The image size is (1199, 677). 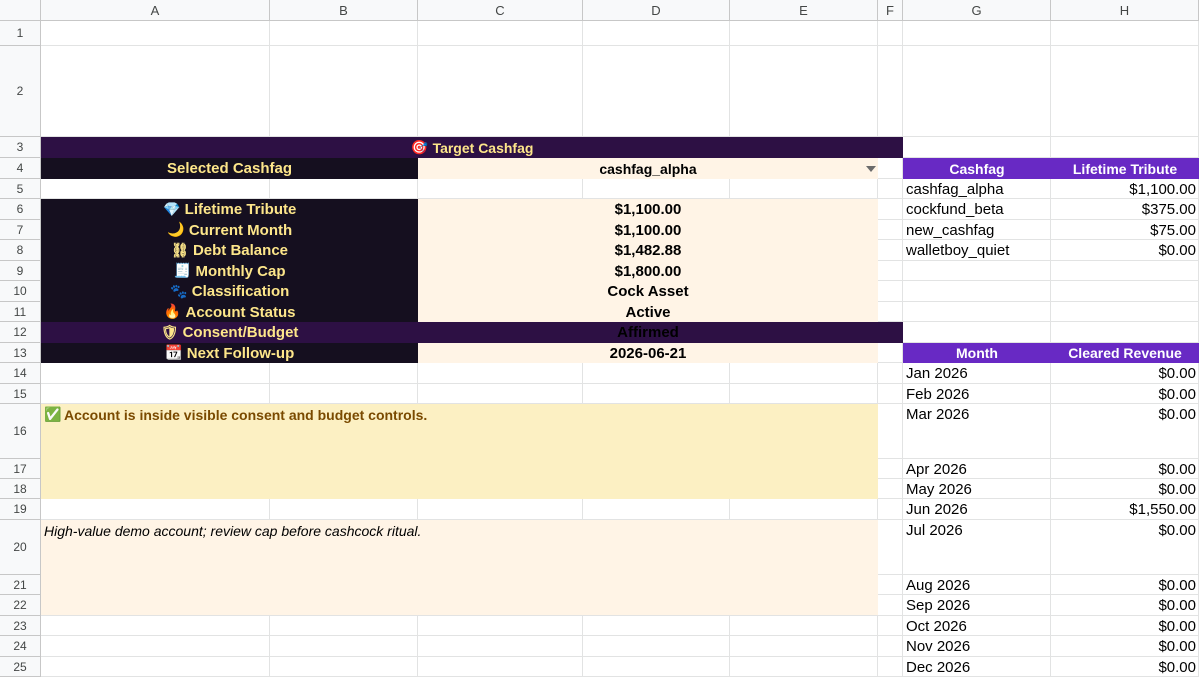 I want to click on month-label: Feb 2026, so click(x=977, y=394).